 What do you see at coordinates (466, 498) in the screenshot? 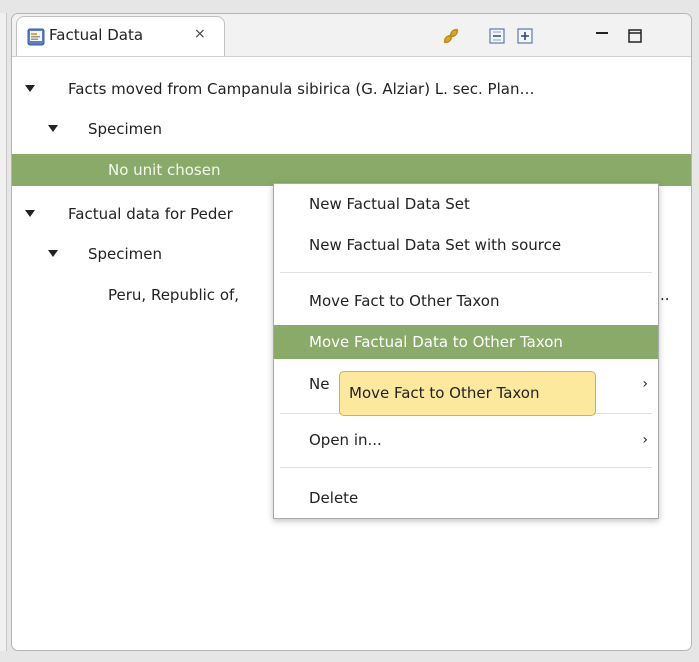
I see `menu-item-delete: Delete` at bounding box center [466, 498].